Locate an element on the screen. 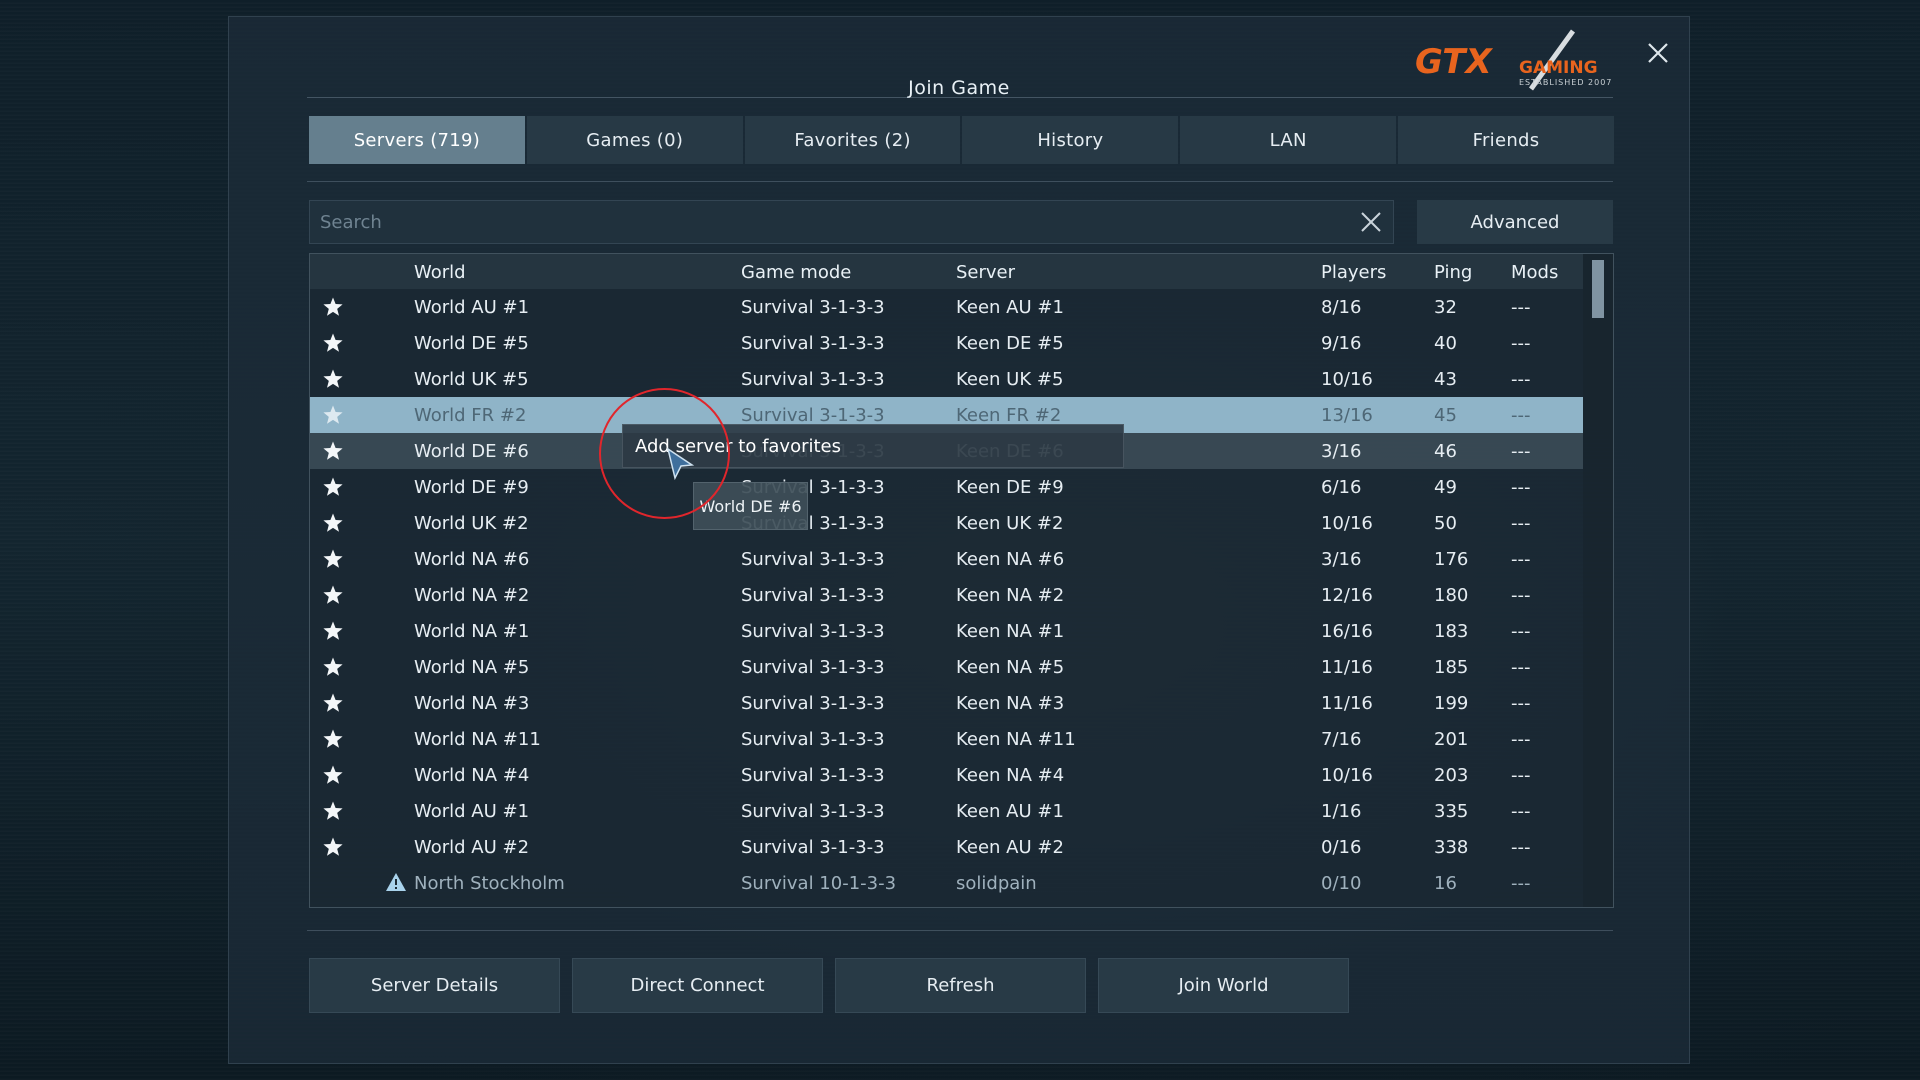 The height and width of the screenshot is (1080, 1920). cell-world: World AU #1 is located at coordinates (472, 811).